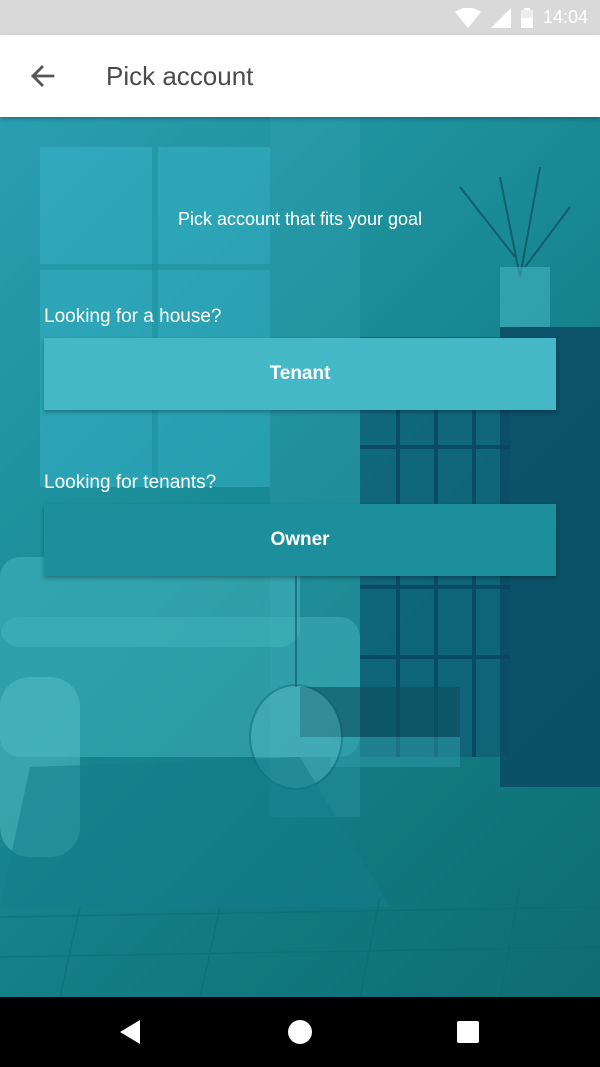 This screenshot has height=1067, width=600. I want to click on nav-back-button, so click(130, 1032).